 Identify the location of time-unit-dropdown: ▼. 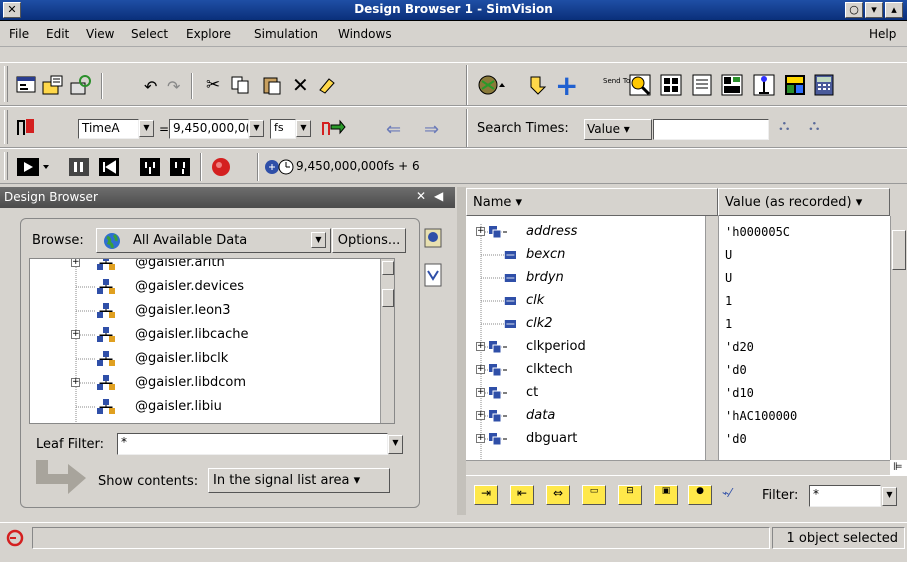
(303, 128).